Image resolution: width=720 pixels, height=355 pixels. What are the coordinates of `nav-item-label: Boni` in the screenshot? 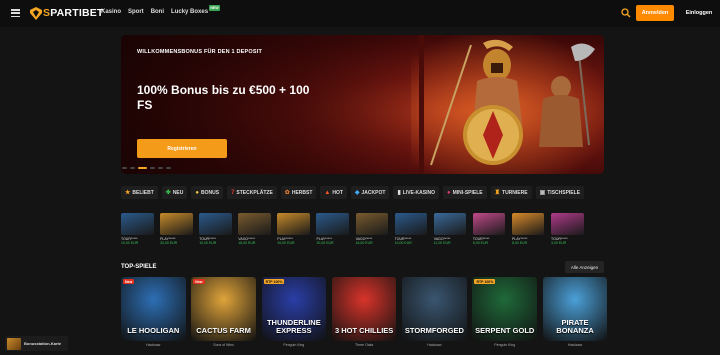 It's located at (157, 12).